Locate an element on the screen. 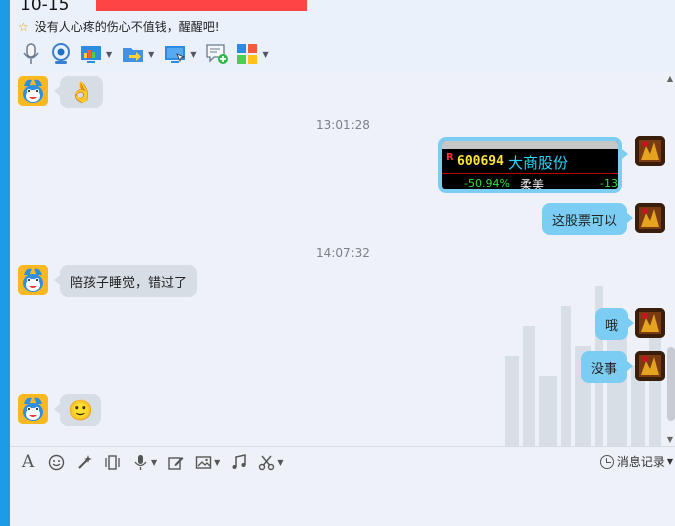  message-bubble-right: 没事 is located at coordinates (607, 367).